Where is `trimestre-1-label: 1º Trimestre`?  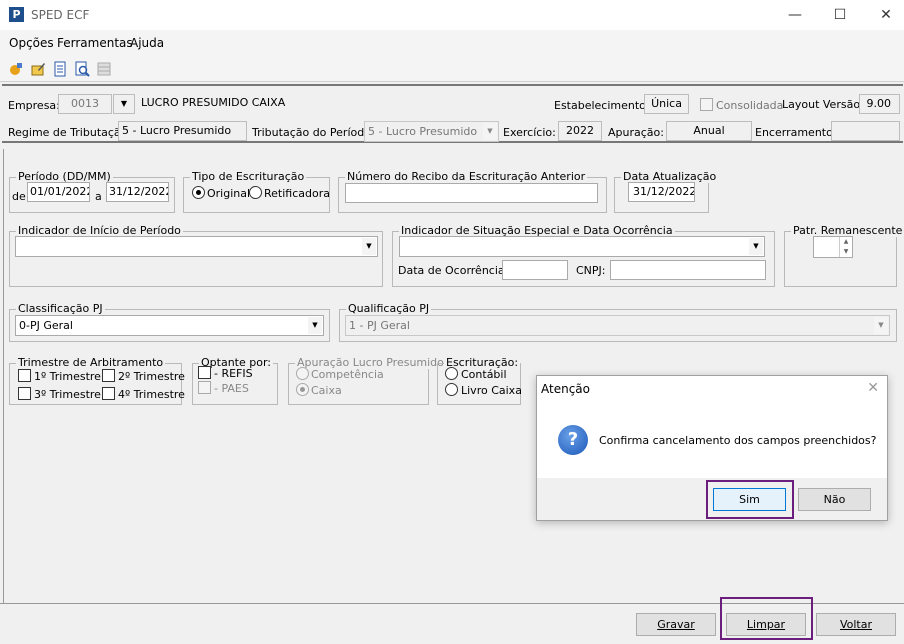 trimestre-1-label: 1º Trimestre is located at coordinates (67, 376).